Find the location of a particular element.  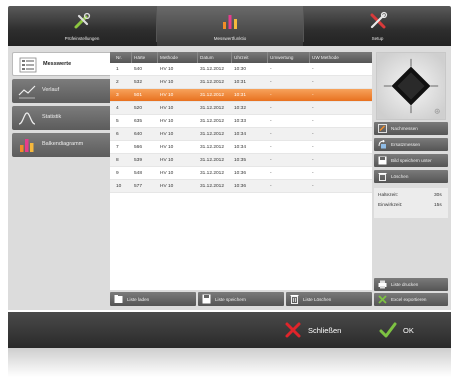

replace-measurement-button: Ersatzmessen is located at coordinates (411, 144).